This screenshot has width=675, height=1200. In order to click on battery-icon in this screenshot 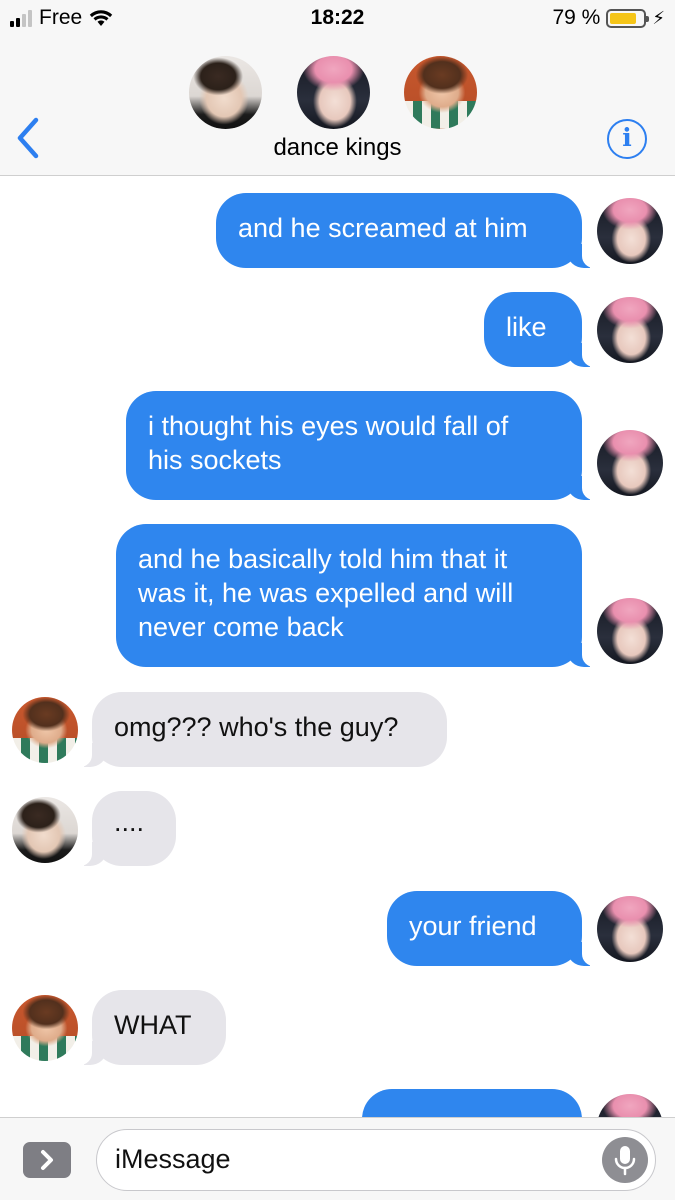, I will do `click(628, 18)`.